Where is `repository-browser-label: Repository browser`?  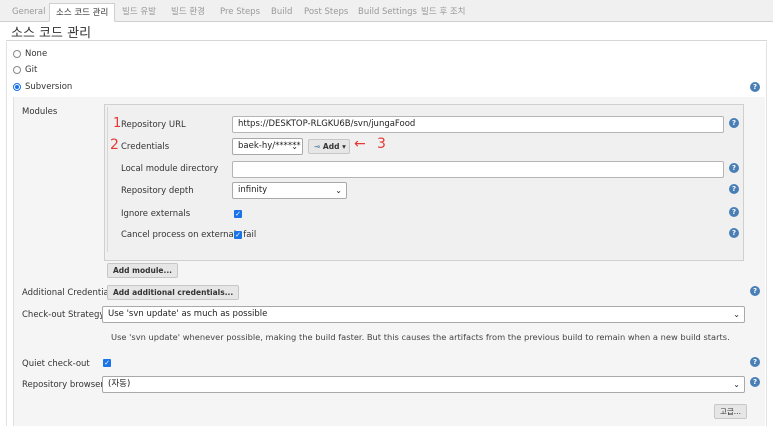 repository-browser-label: Repository browser is located at coordinates (63, 385).